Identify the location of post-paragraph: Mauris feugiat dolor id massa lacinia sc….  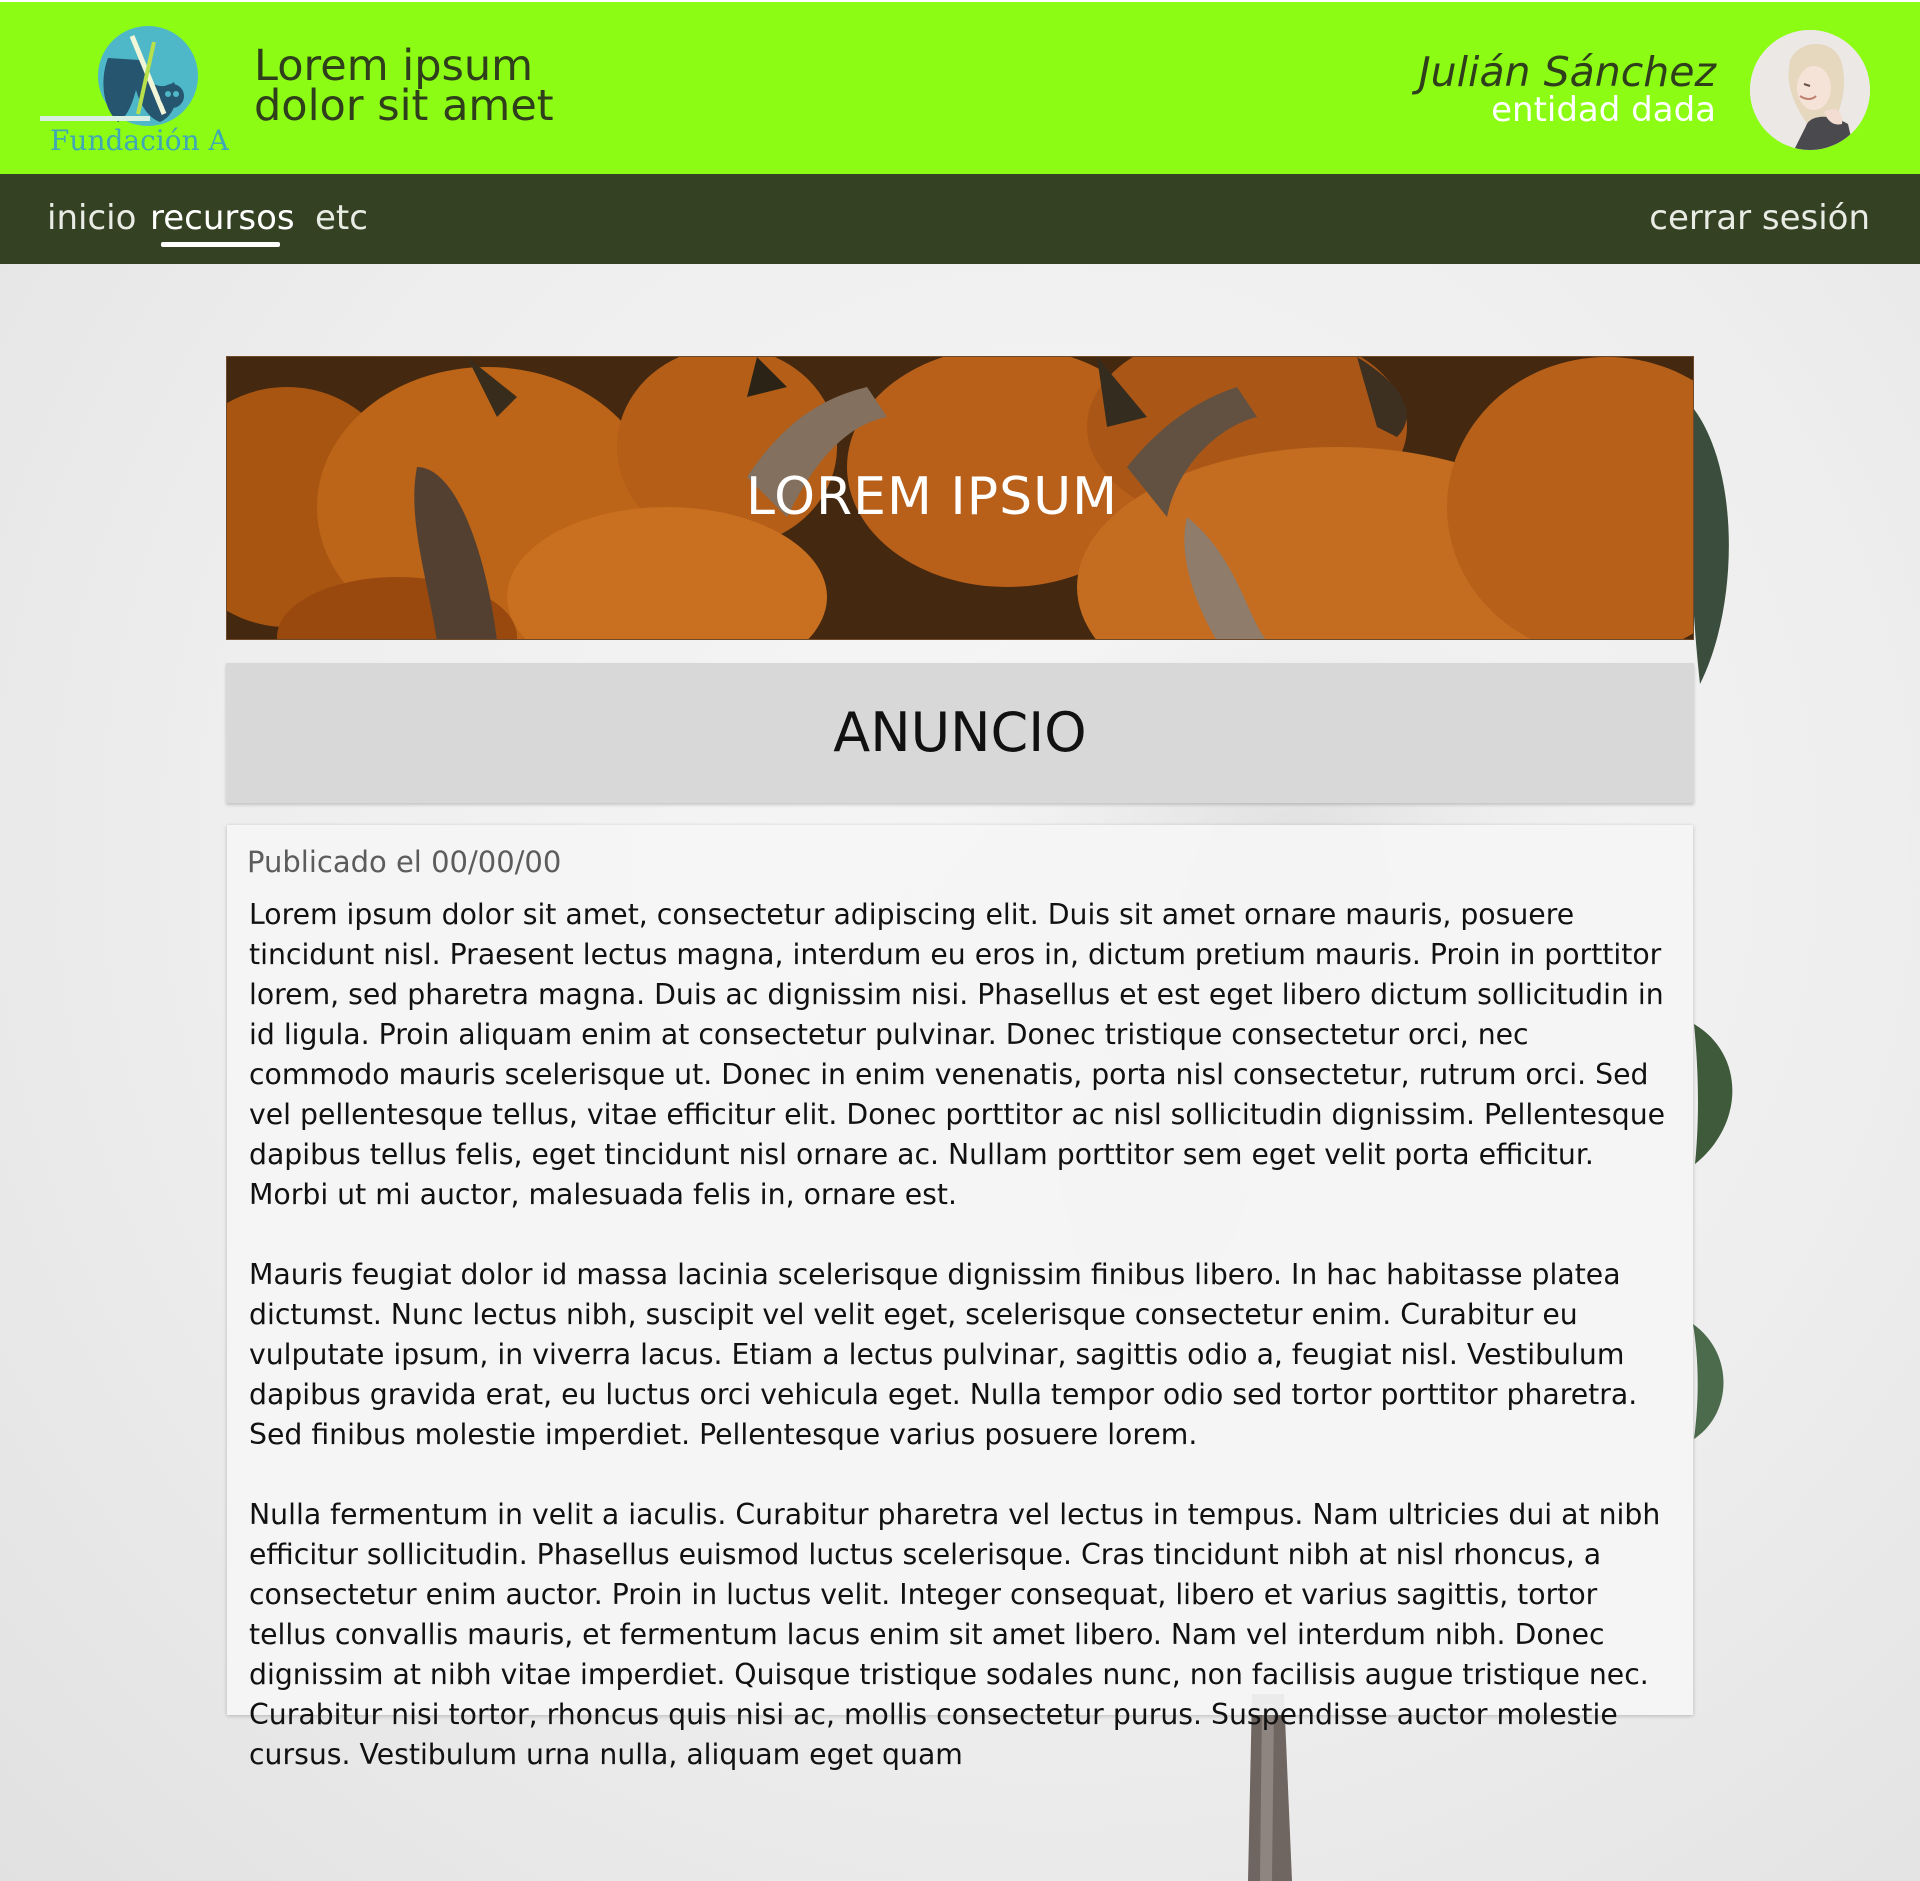
(943, 1354).